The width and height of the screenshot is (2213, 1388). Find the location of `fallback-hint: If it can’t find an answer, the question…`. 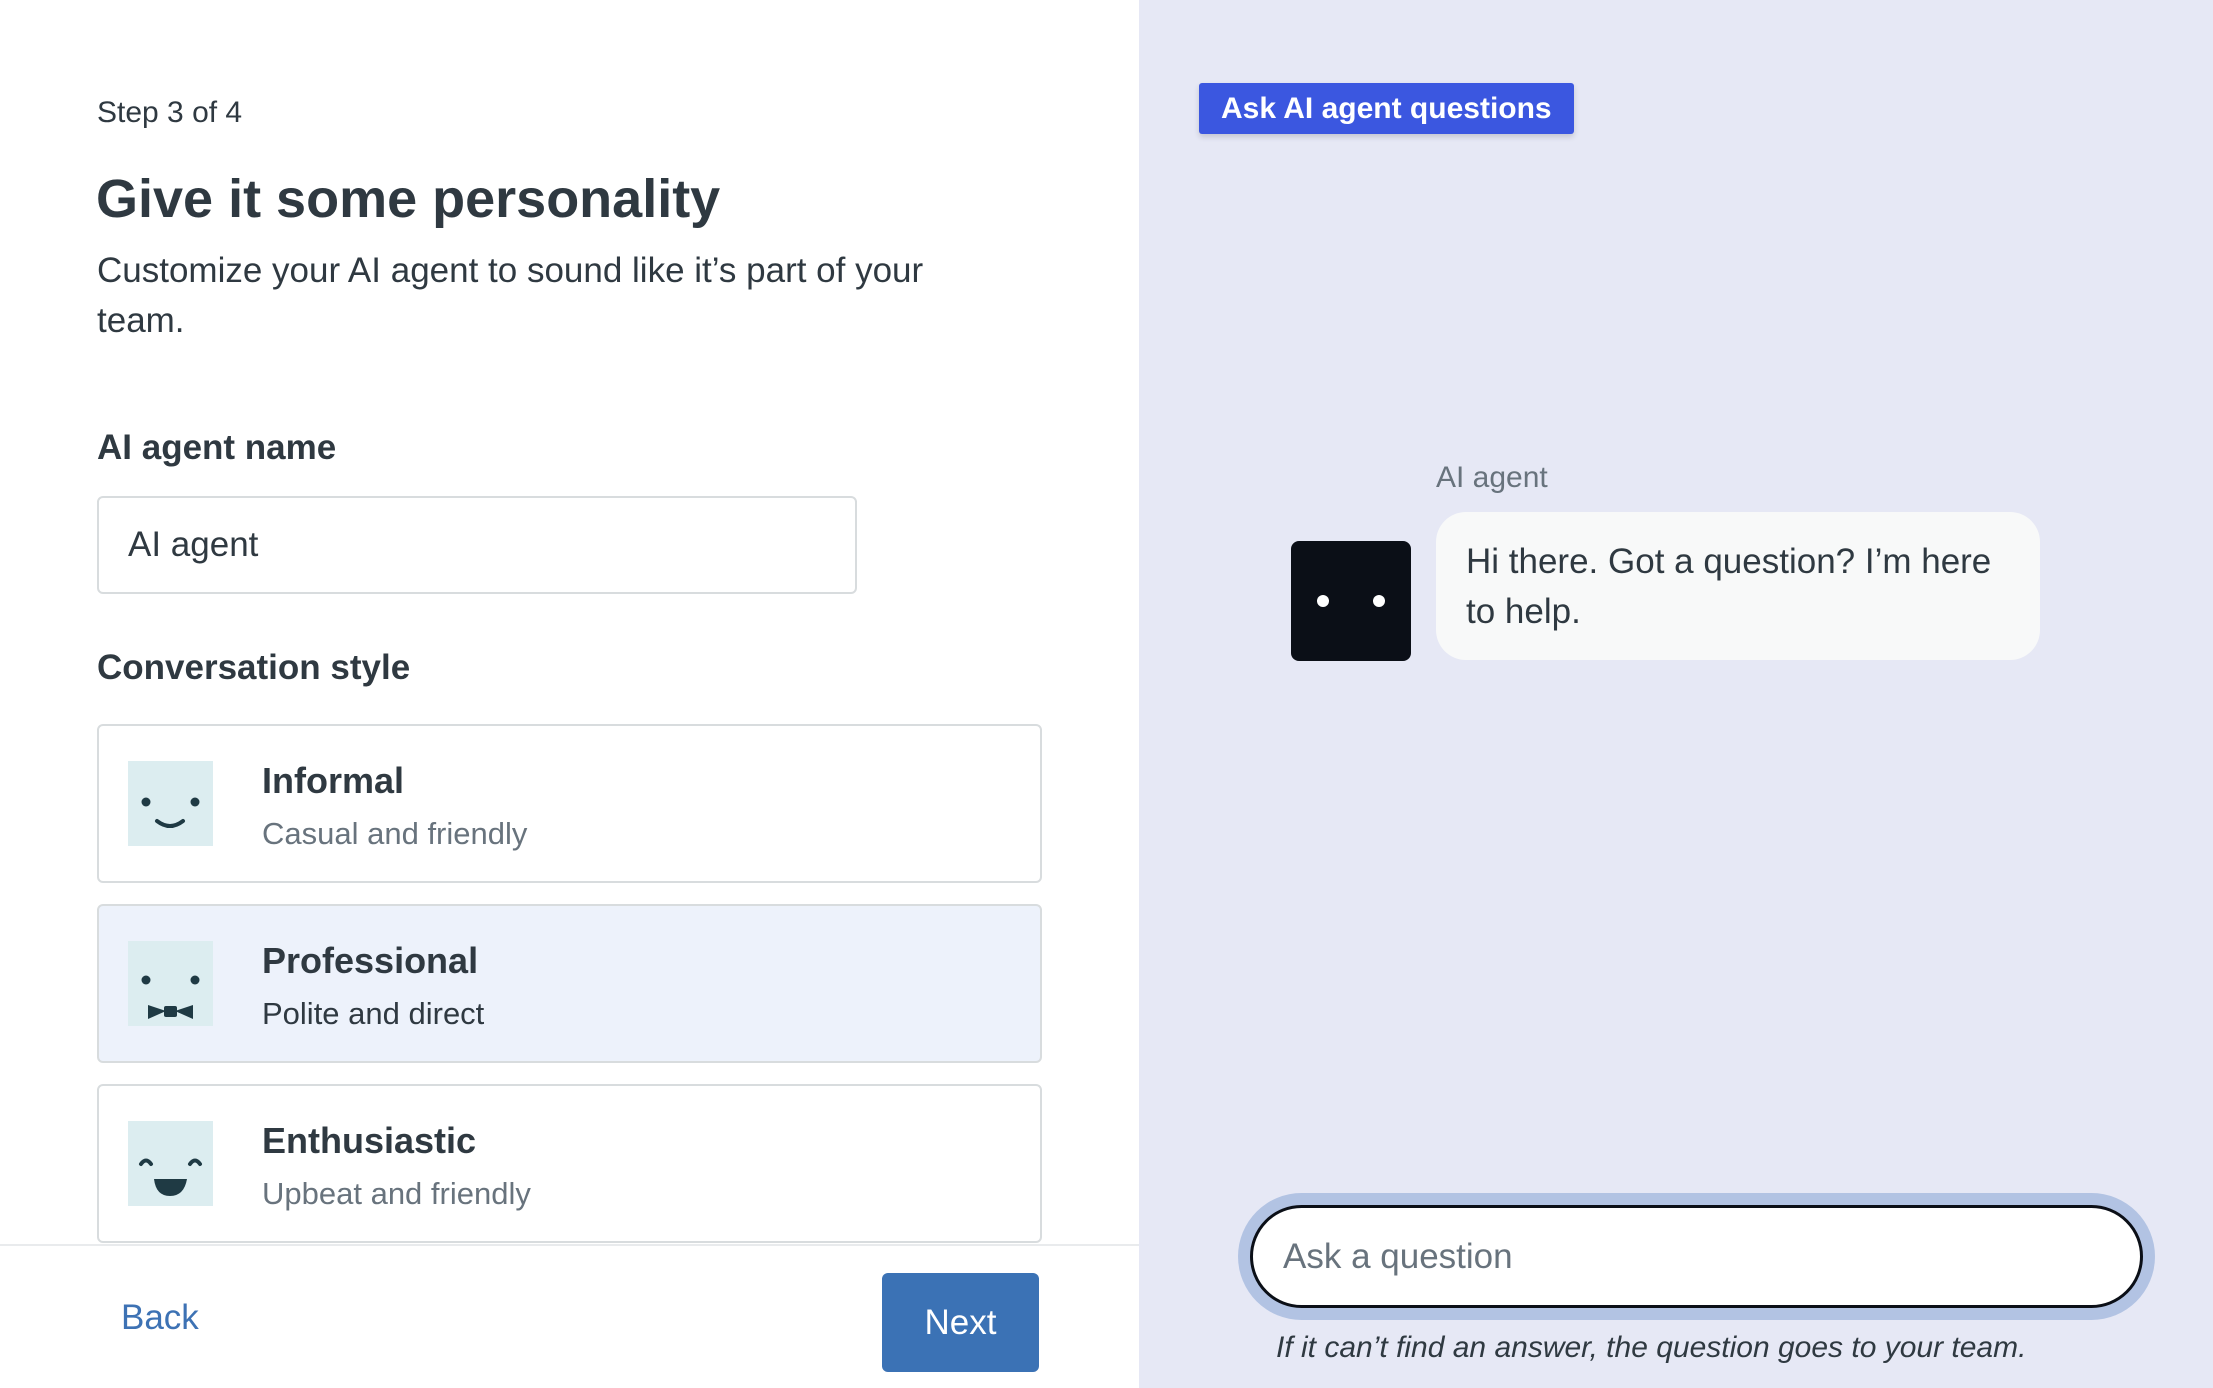

fallback-hint: If it can’t find an answer, the question… is located at coordinates (1651, 1347).